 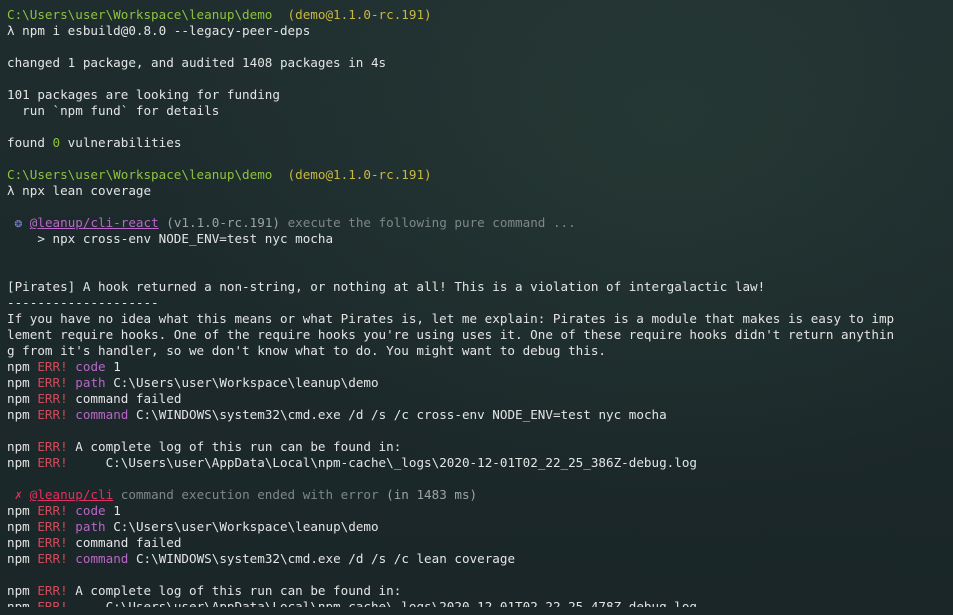 I want to click on terminal-line: run `npm fund` for details, so click(x=477, y=111).